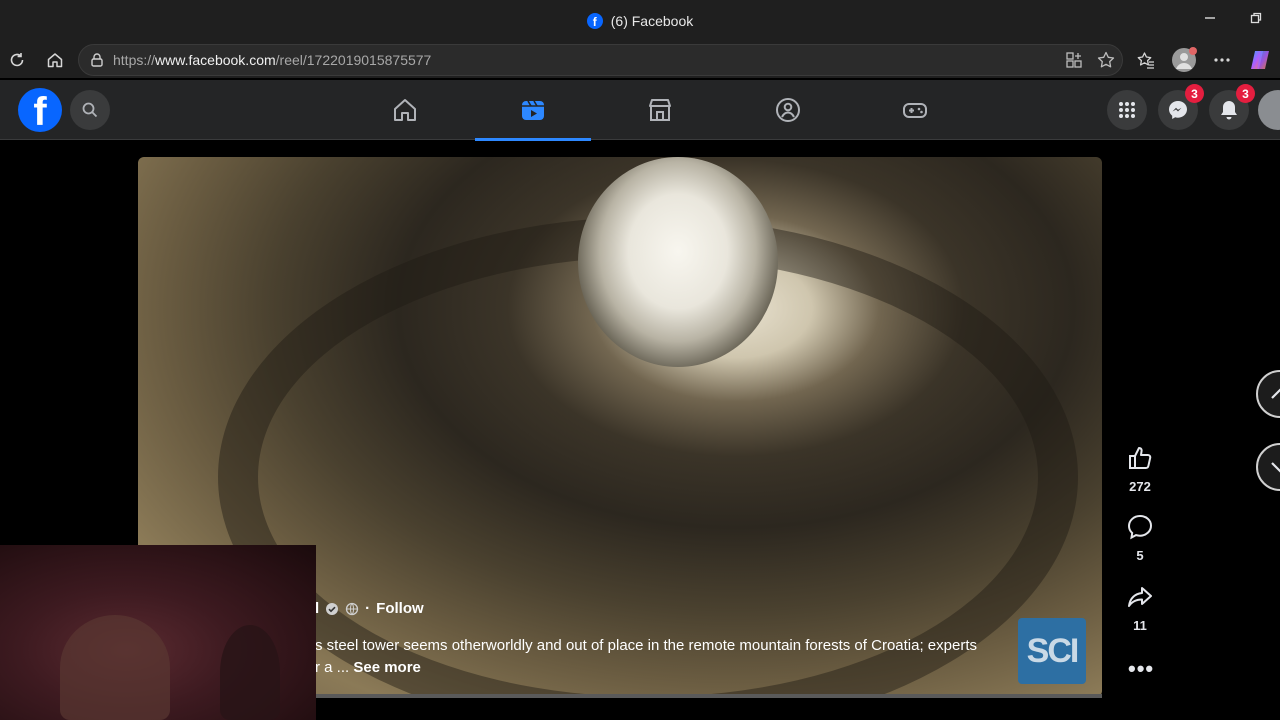 The image size is (1280, 720). I want to click on facebook-favicon-icon: f, so click(594, 21).